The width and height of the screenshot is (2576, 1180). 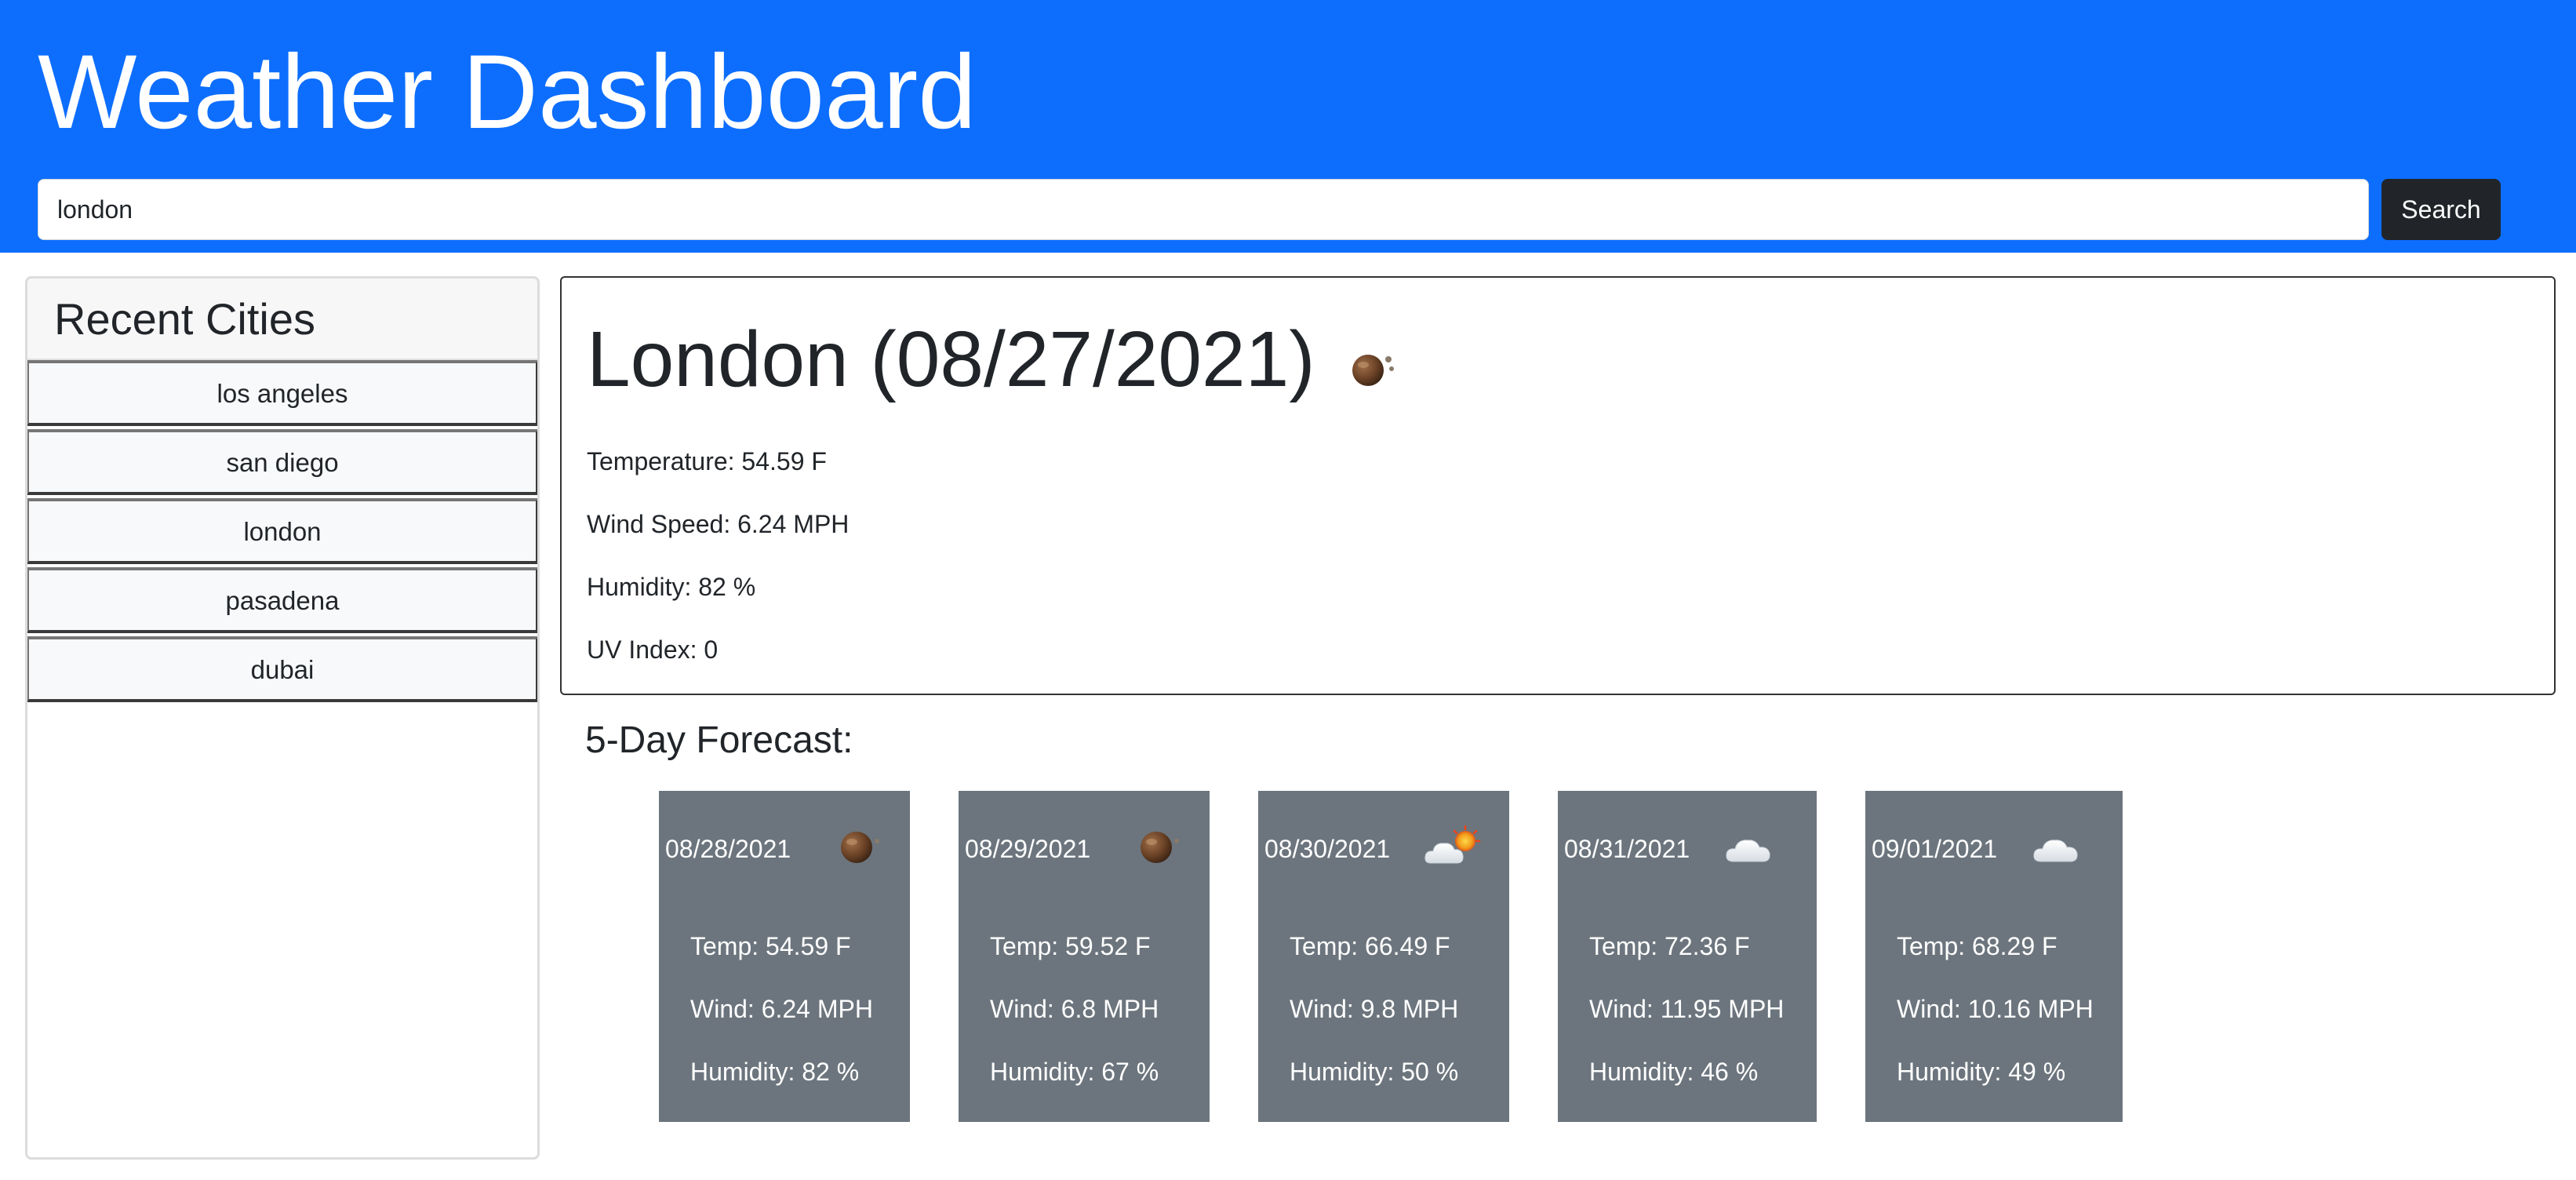 I want to click on recent-cities-header: Recent Cities, so click(x=282, y=319).